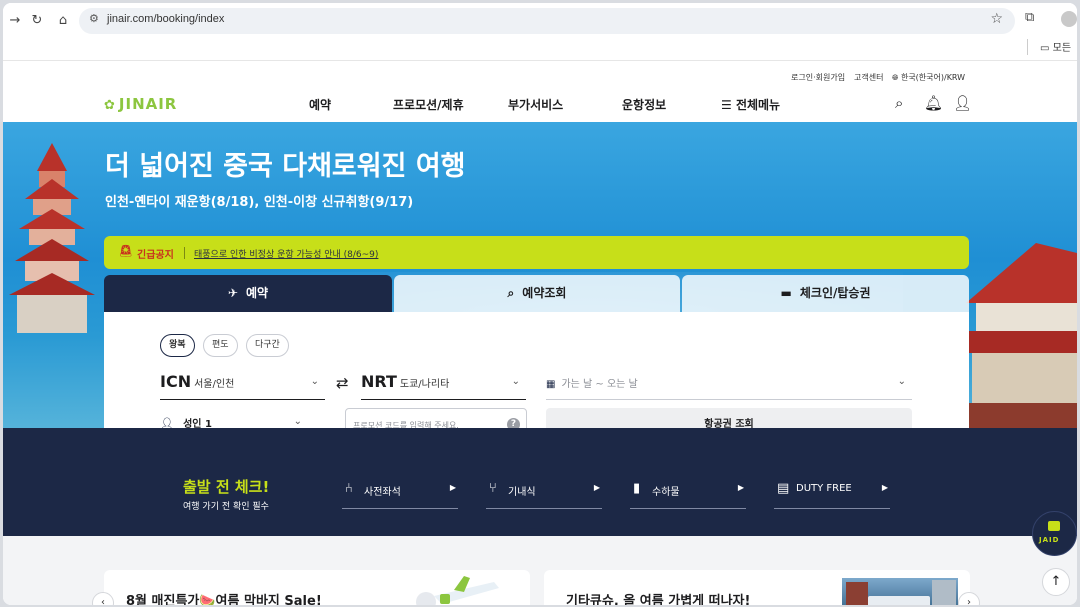  I want to click on date-placeholder: 가는 날 ~ 오는 날, so click(599, 384).